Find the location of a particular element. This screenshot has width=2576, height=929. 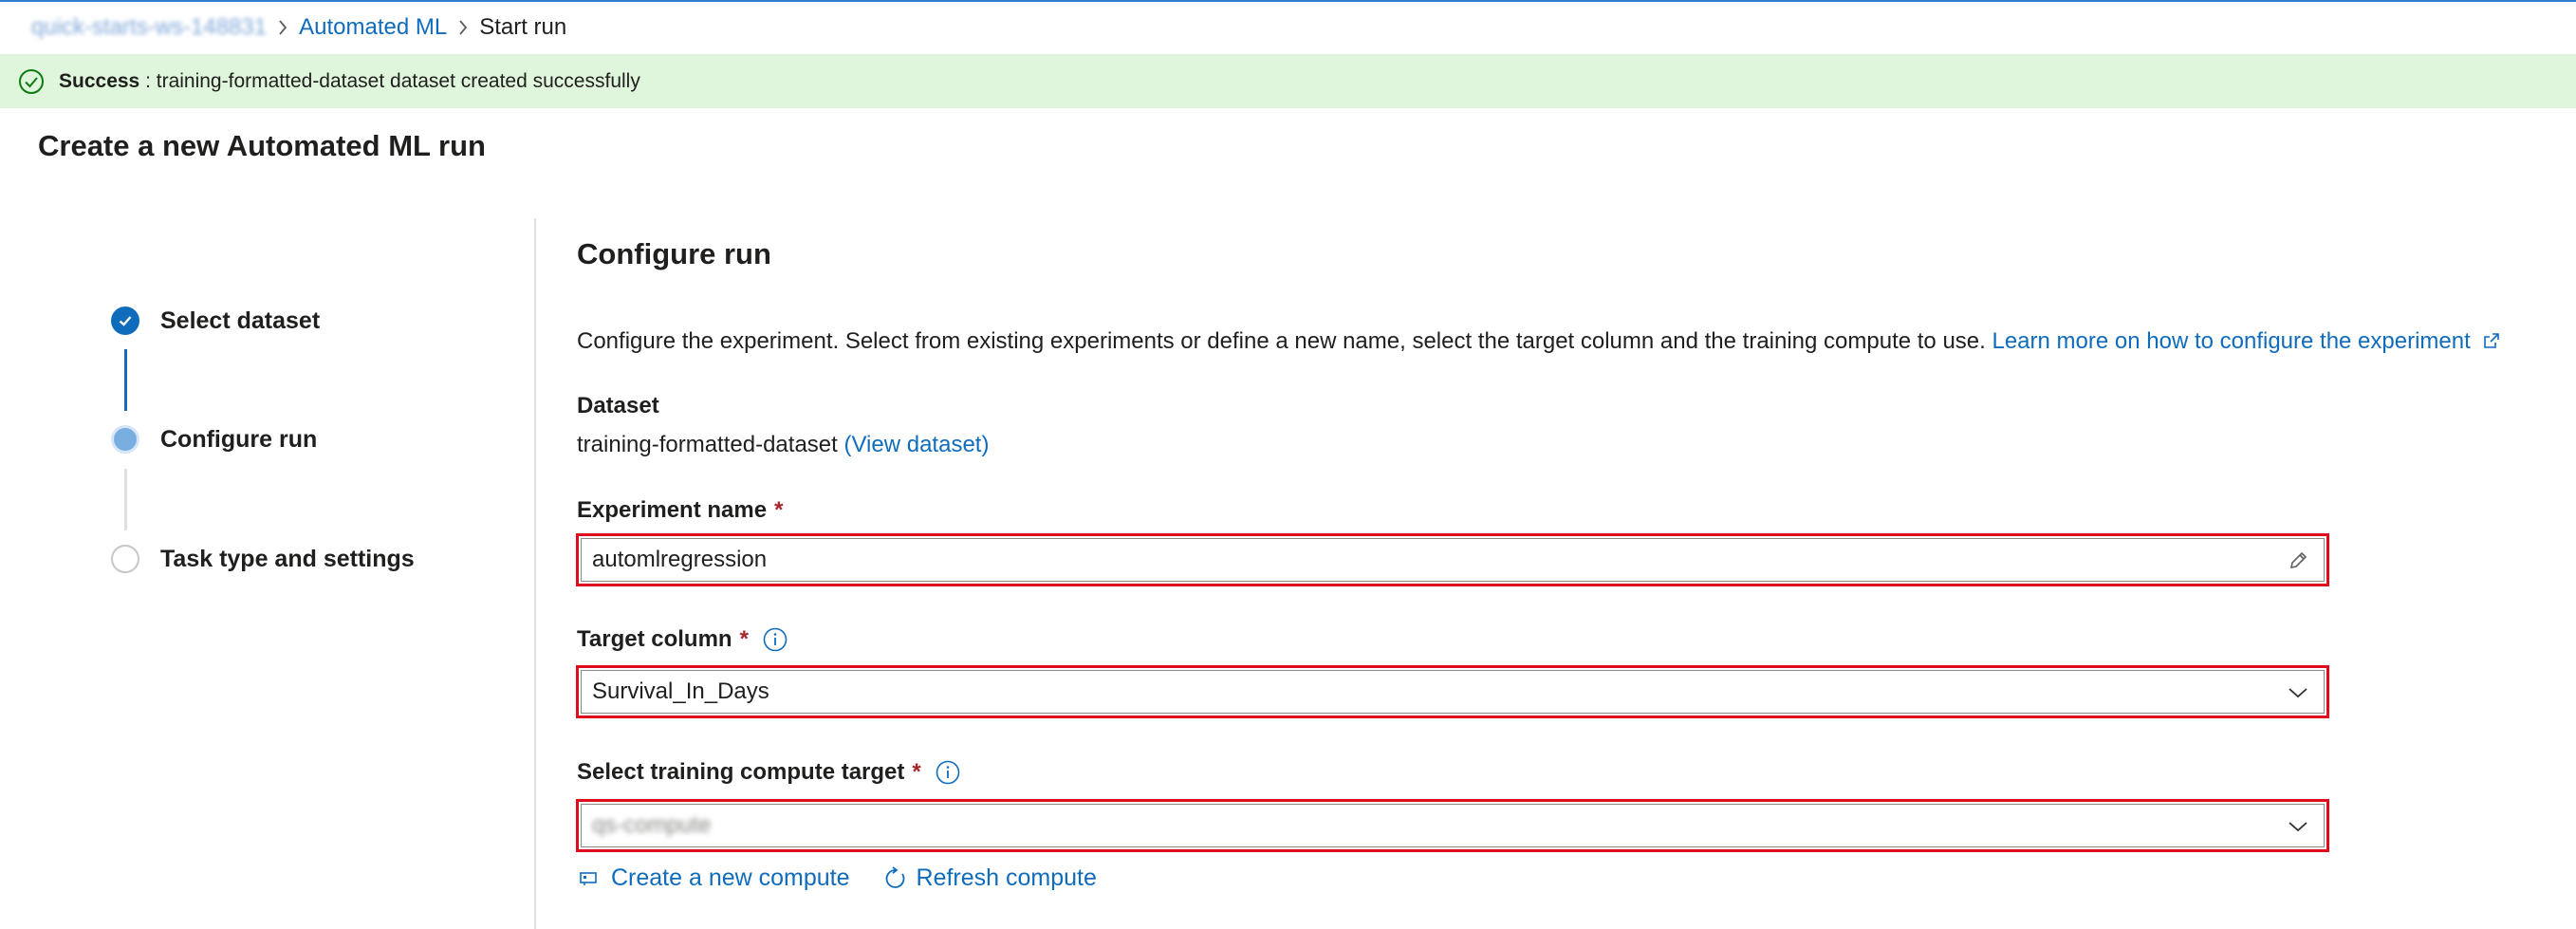

step-select-dataset: Select dataset is located at coordinates (215, 321).